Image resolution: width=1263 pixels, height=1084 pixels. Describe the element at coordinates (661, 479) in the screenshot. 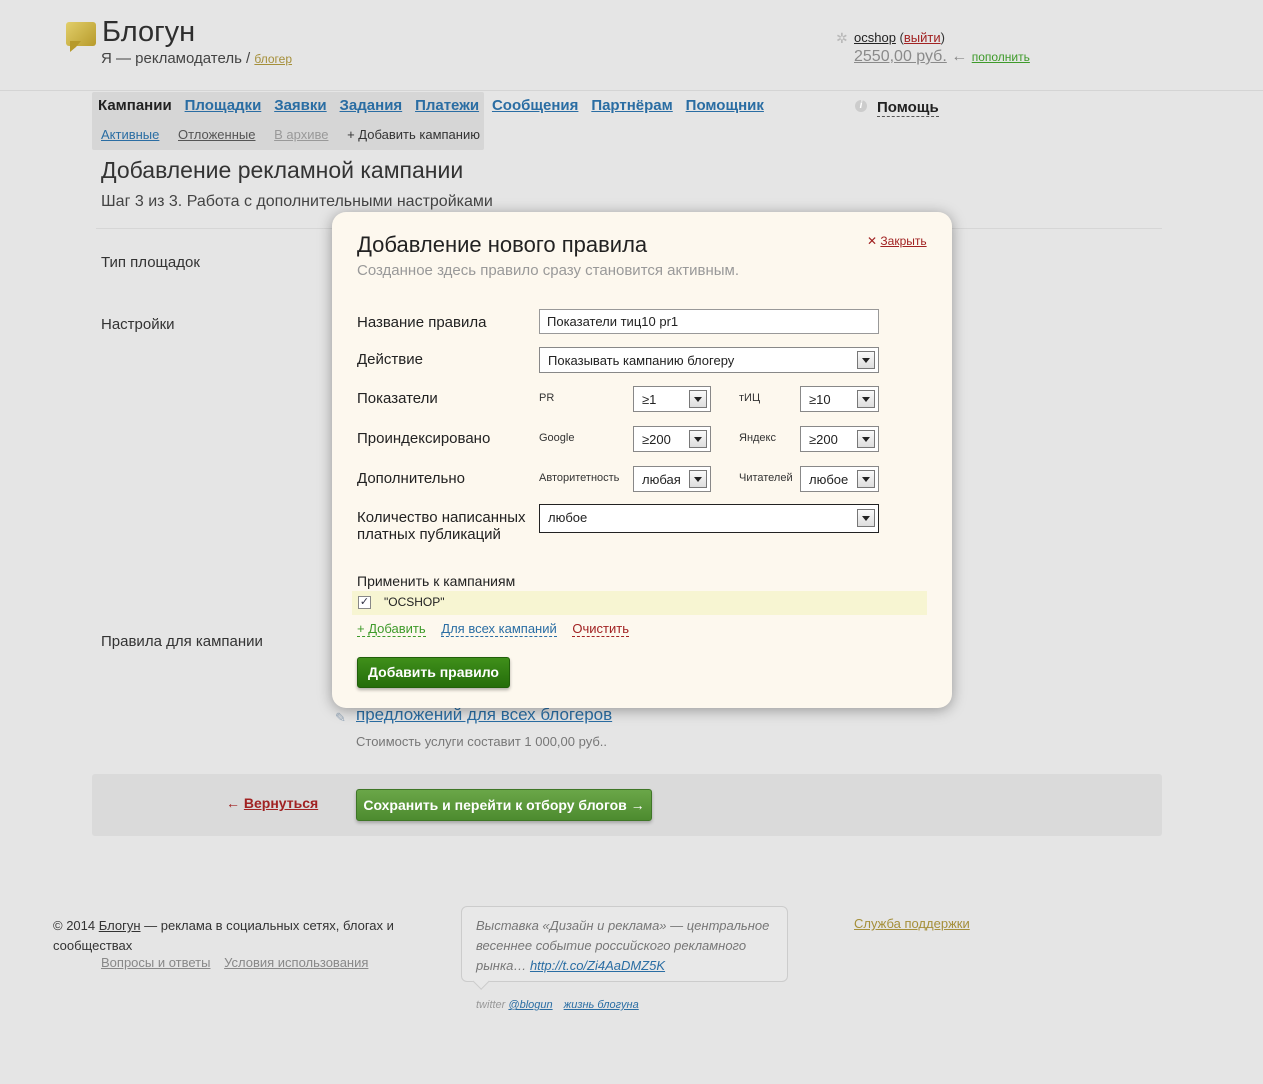

I see `authority-value: любая` at that location.